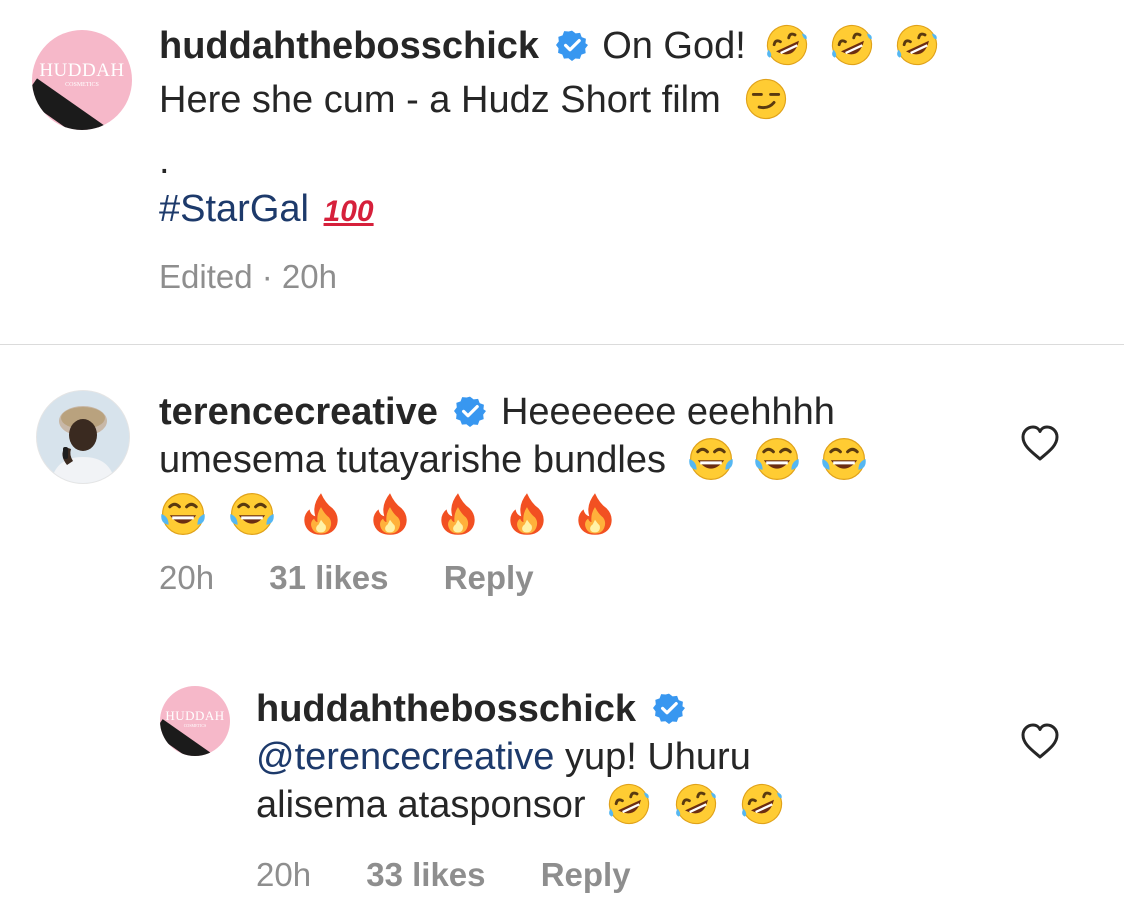  What do you see at coordinates (349, 46) in the screenshot?
I see `caption-username: huddahthebosschick` at bounding box center [349, 46].